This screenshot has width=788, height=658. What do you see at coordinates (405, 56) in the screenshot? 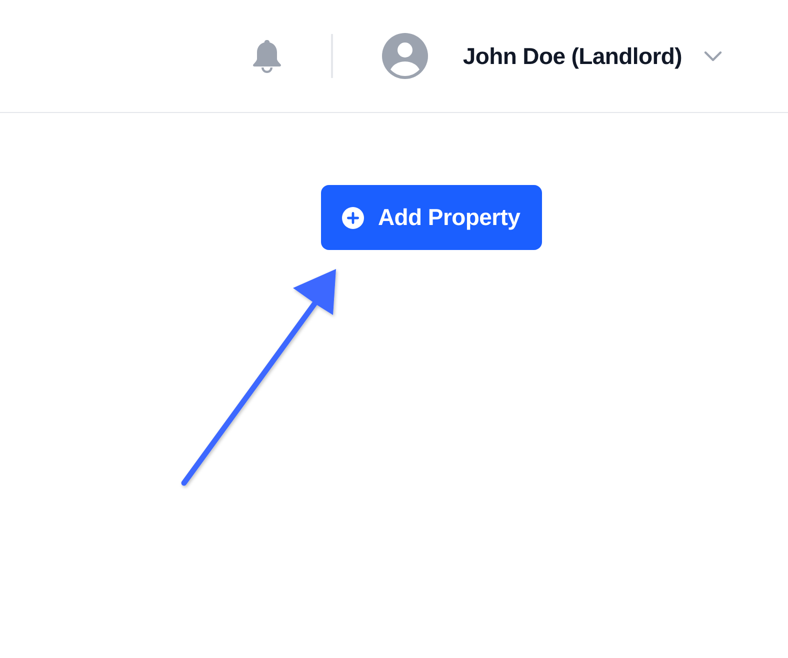
I see `user-avatar-icon` at bounding box center [405, 56].